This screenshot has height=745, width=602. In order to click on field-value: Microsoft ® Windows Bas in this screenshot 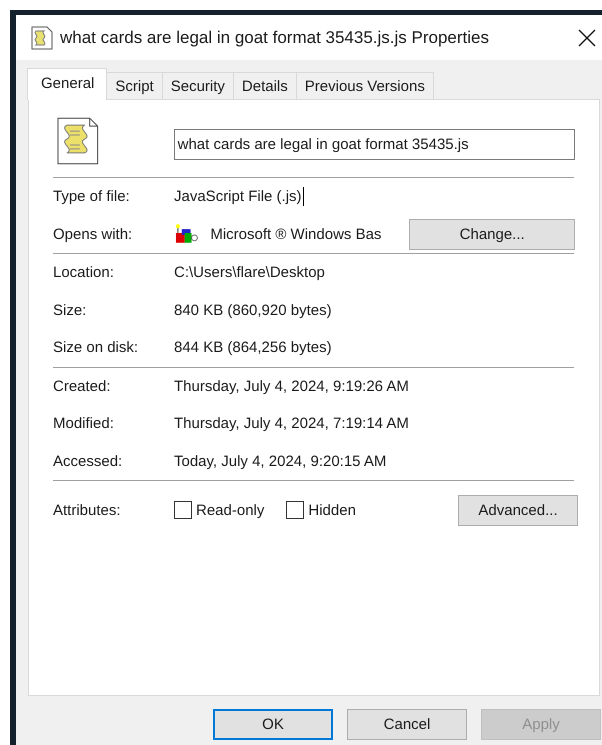, I will do `click(296, 234)`.